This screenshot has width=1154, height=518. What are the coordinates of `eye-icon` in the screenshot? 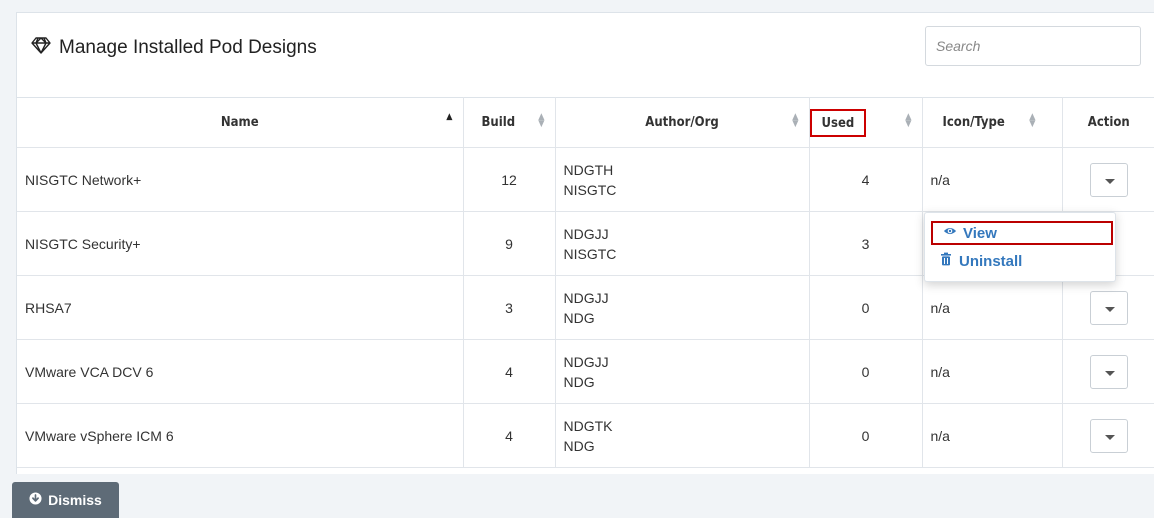 It's located at (950, 233).